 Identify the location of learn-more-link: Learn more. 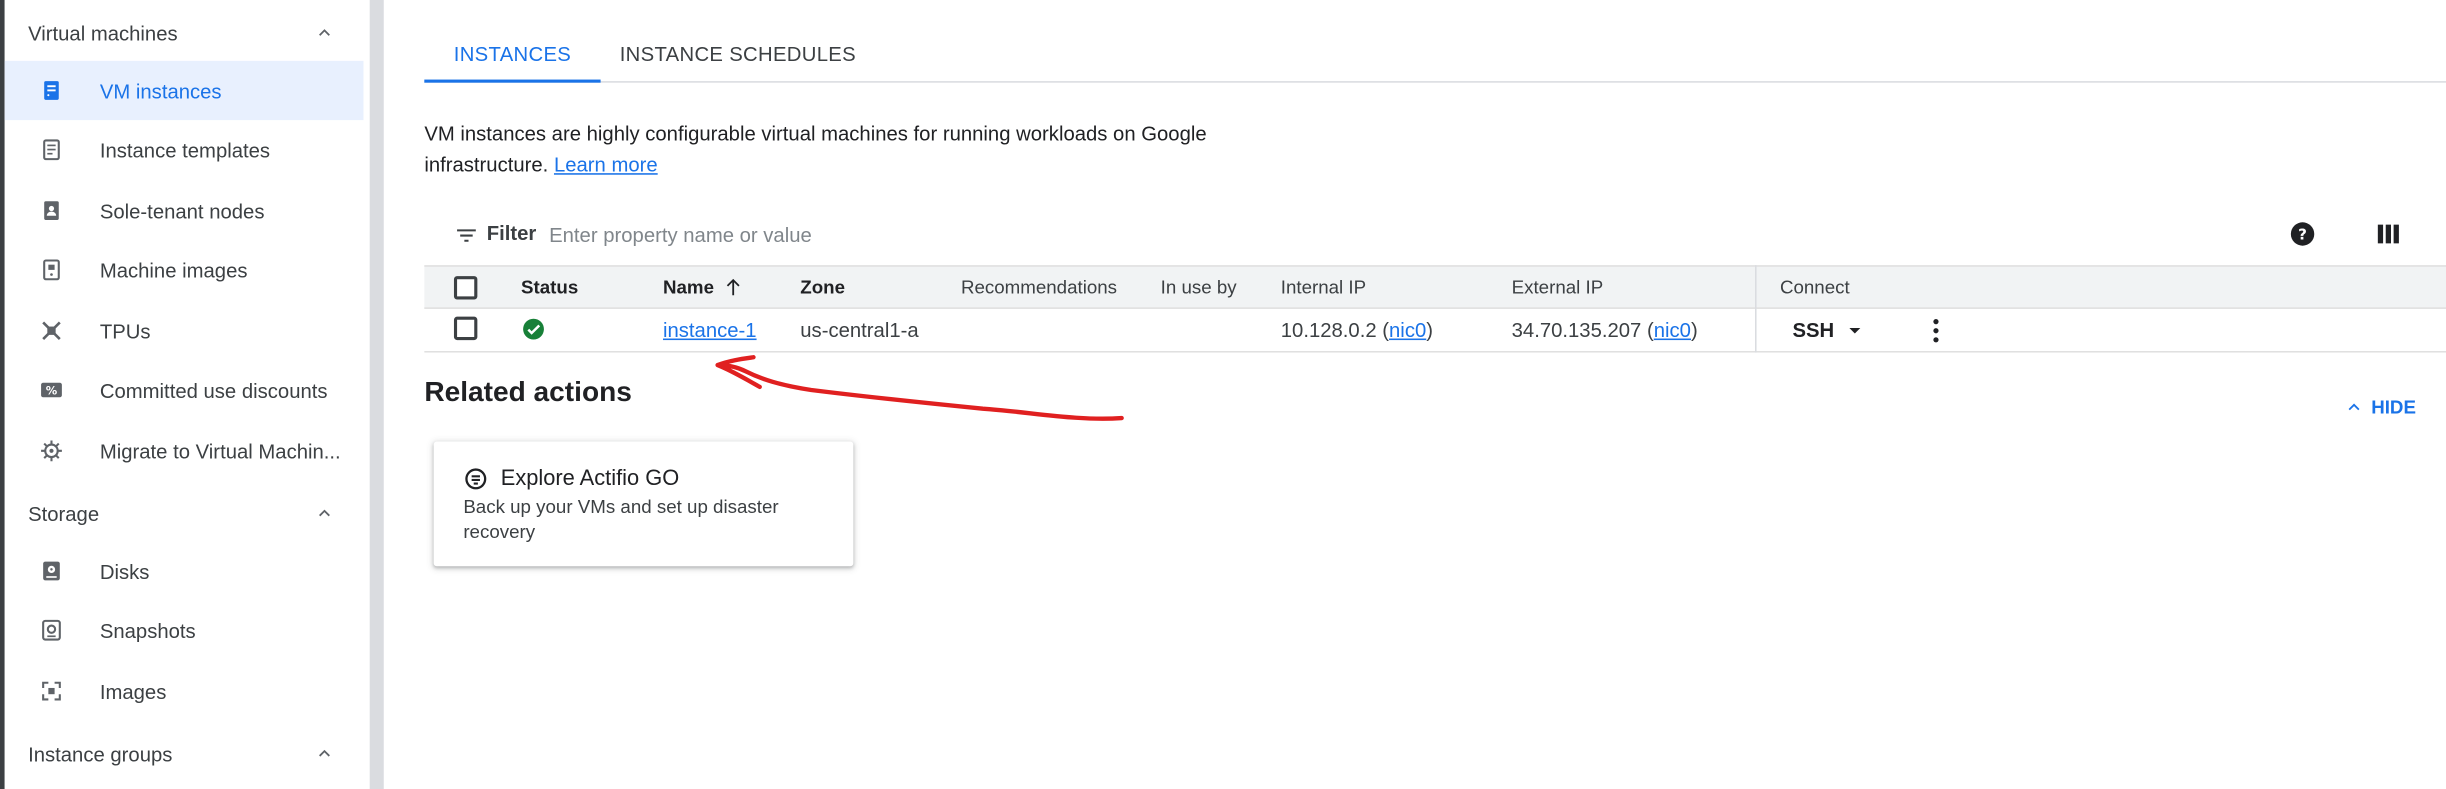
(606, 163).